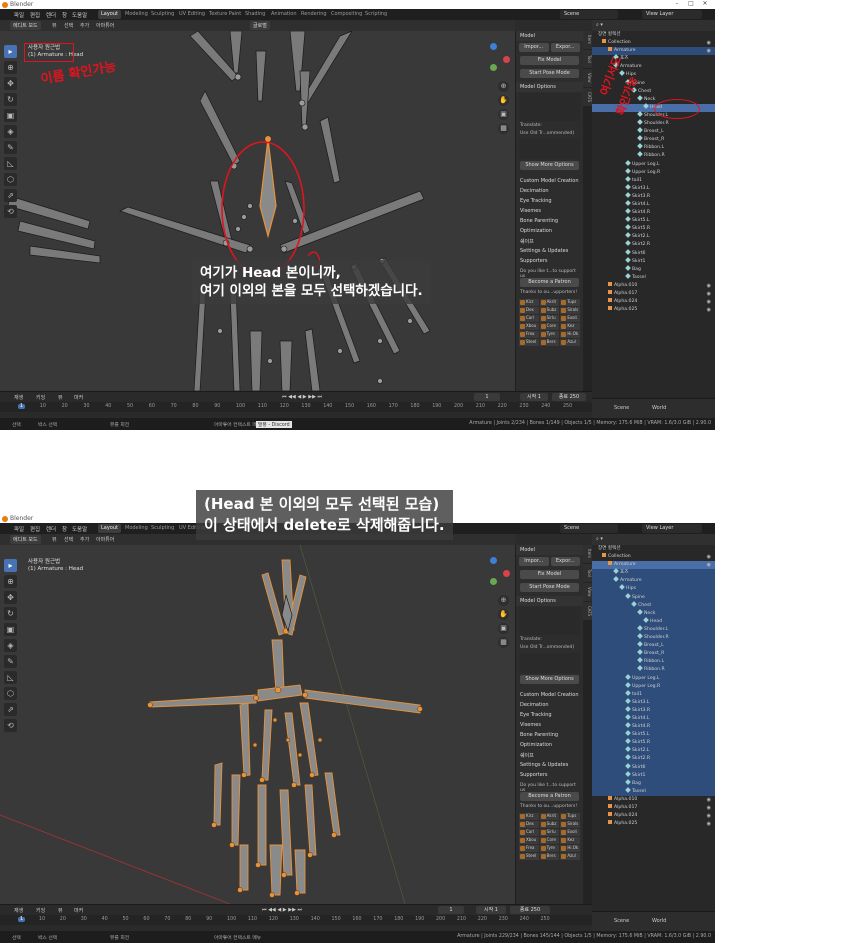 This screenshot has height=943, width=850. I want to click on start-pose-mode-button: Start Pose Mode, so click(549, 73).